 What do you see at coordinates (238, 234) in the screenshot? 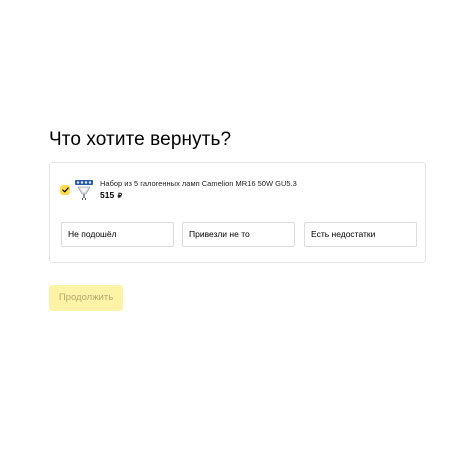
I see `reason-wrong-item-button: Привезли не то` at bounding box center [238, 234].